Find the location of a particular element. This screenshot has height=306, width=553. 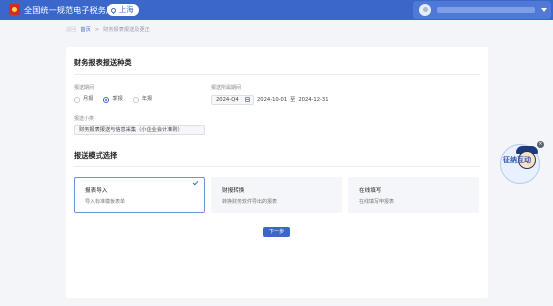

period-radio-group: 月报 季报 年报 is located at coordinates (113, 99).